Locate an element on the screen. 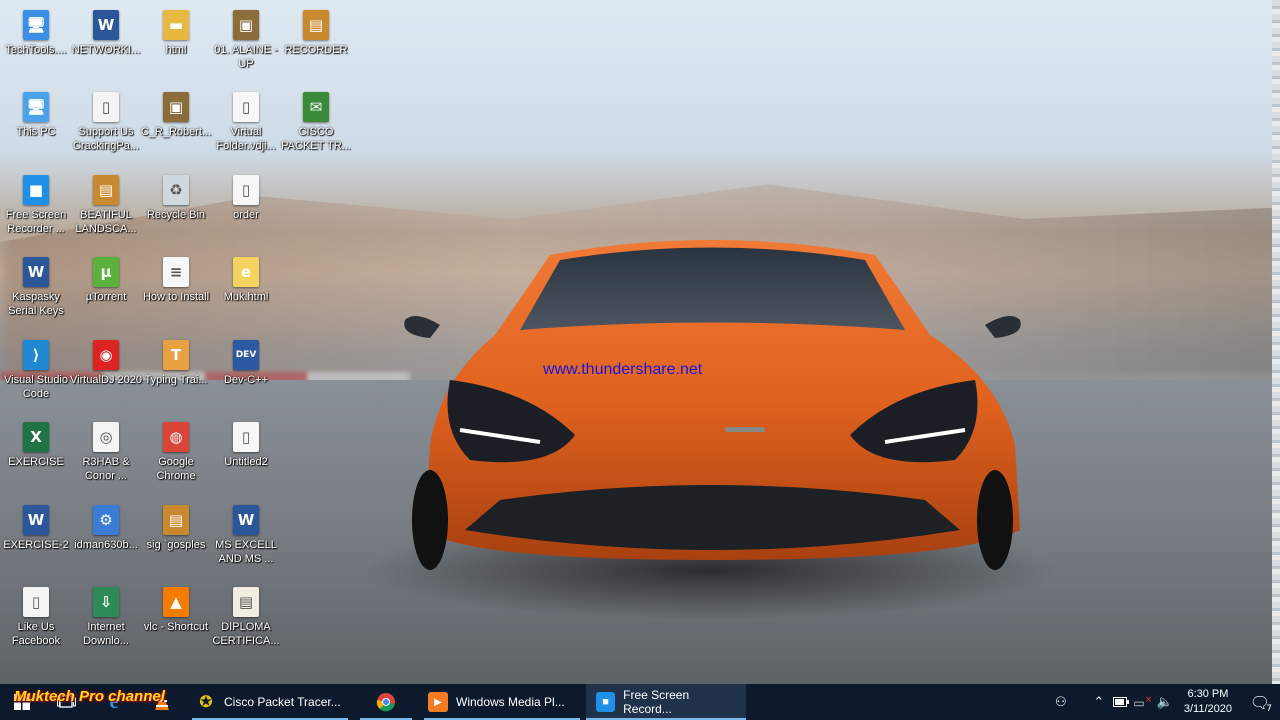 The width and height of the screenshot is (1280, 720). desktop-icon: X EXERCISE is located at coordinates (36, 456).